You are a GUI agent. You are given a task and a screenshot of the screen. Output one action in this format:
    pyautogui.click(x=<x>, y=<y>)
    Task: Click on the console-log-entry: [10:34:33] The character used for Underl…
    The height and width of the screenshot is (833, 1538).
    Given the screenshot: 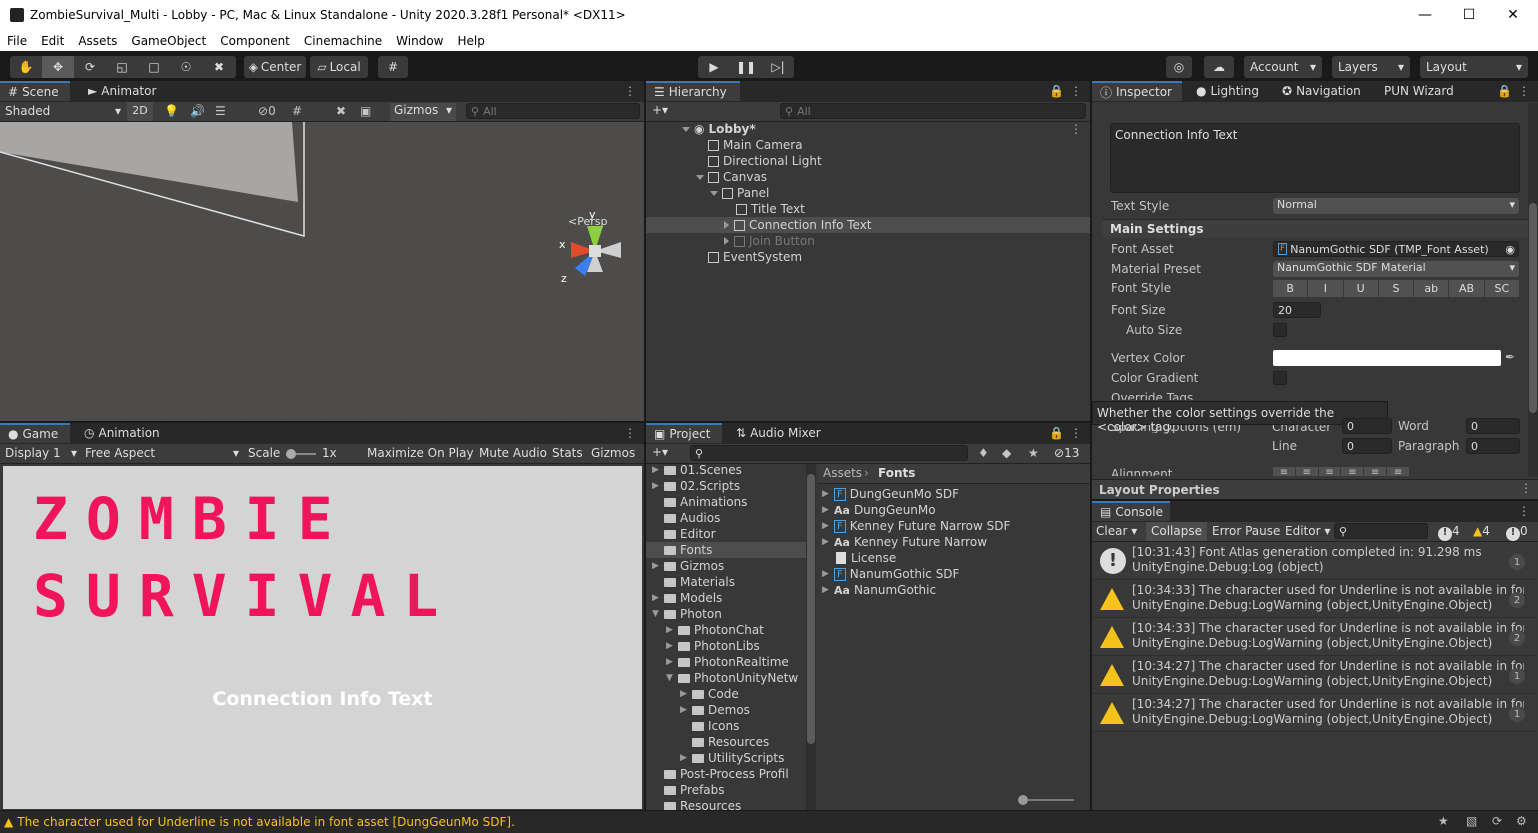 What is the action you would take?
    pyautogui.click(x=1314, y=599)
    